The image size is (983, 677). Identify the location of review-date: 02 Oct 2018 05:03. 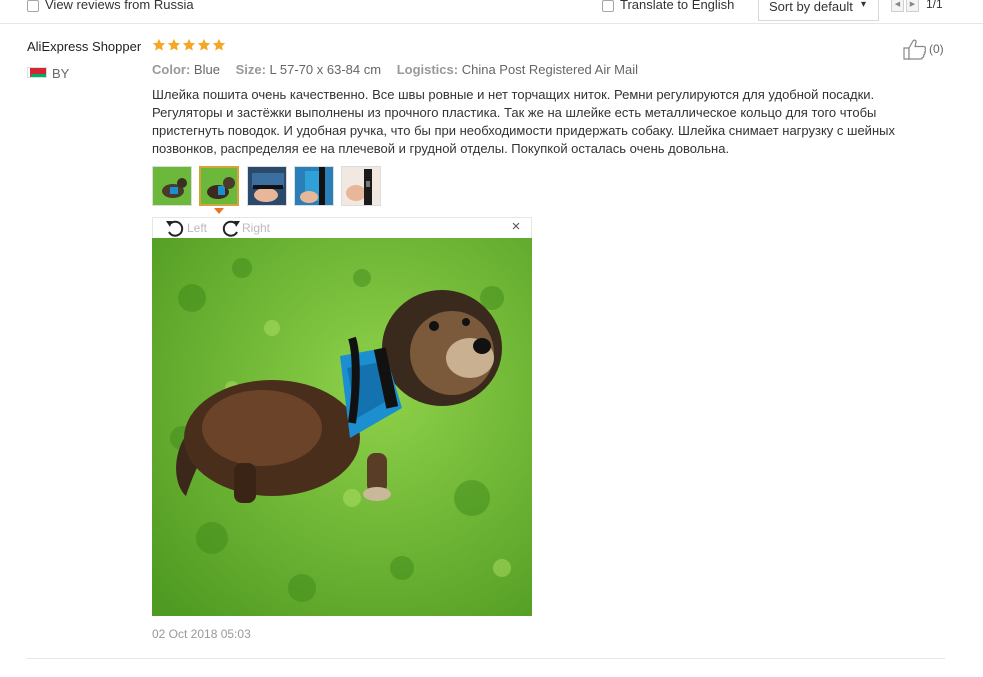
(201, 634).